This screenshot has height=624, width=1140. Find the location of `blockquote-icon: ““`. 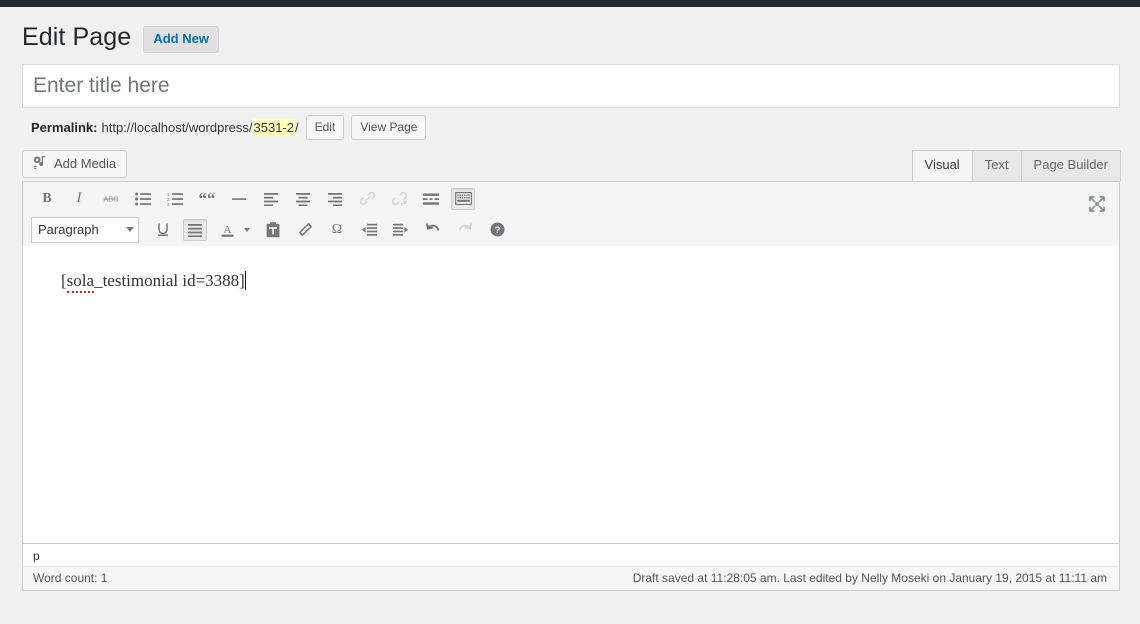

blockquote-icon: ““ is located at coordinates (207, 199).